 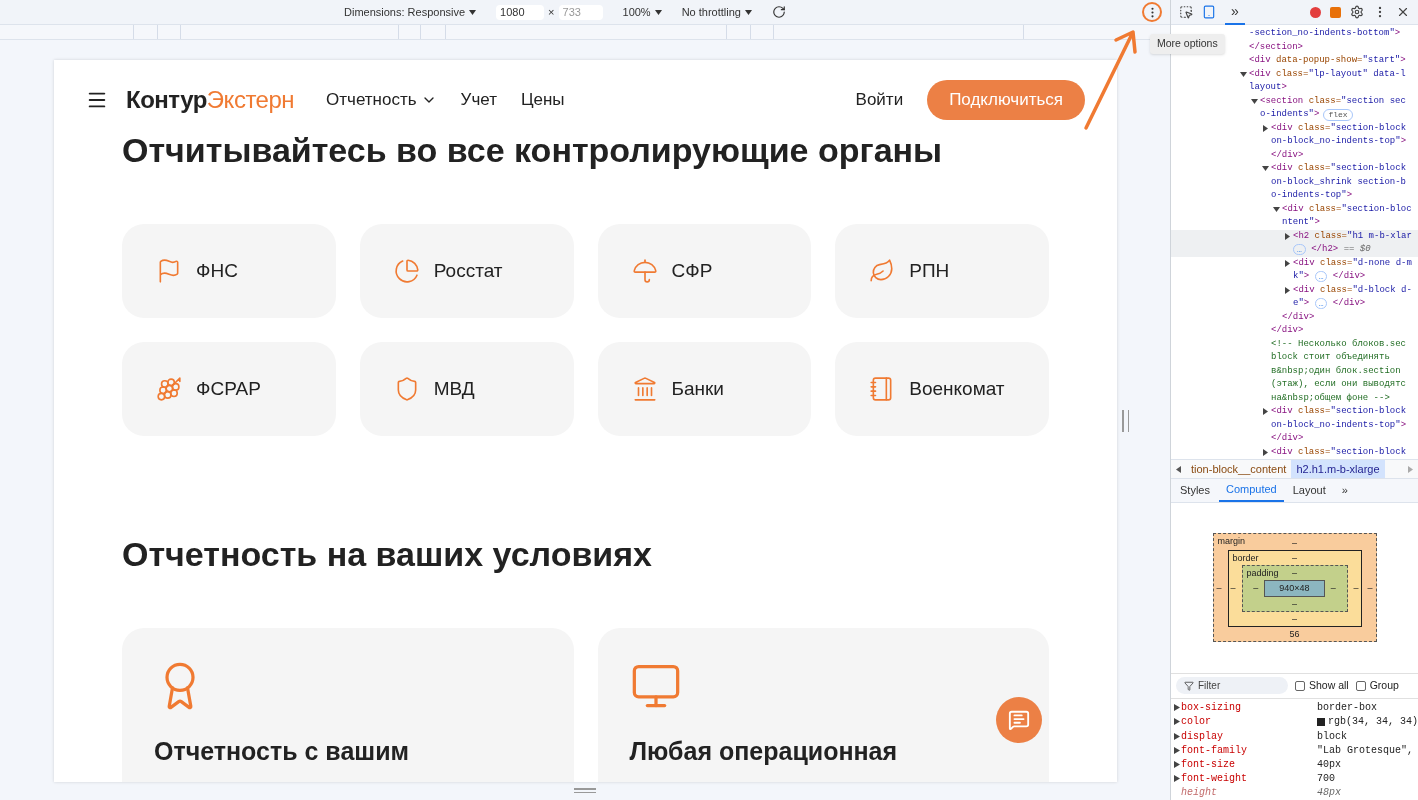 I want to click on property-value: block, so click(x=1332, y=736).